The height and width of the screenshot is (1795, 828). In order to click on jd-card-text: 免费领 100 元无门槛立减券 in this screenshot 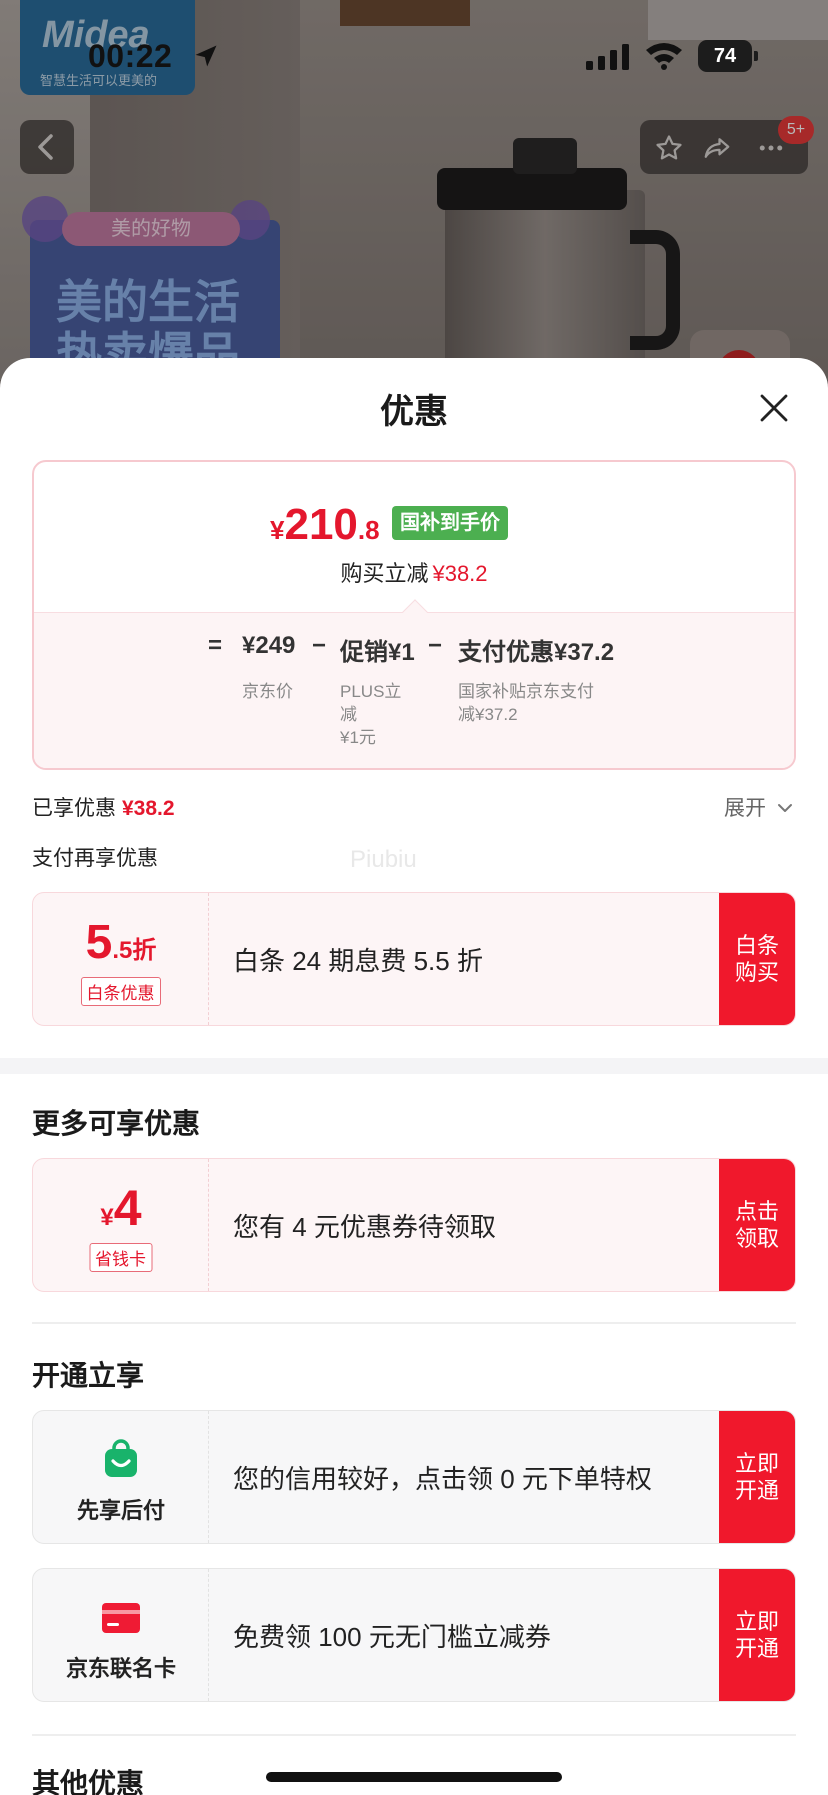, I will do `click(392, 1636)`.